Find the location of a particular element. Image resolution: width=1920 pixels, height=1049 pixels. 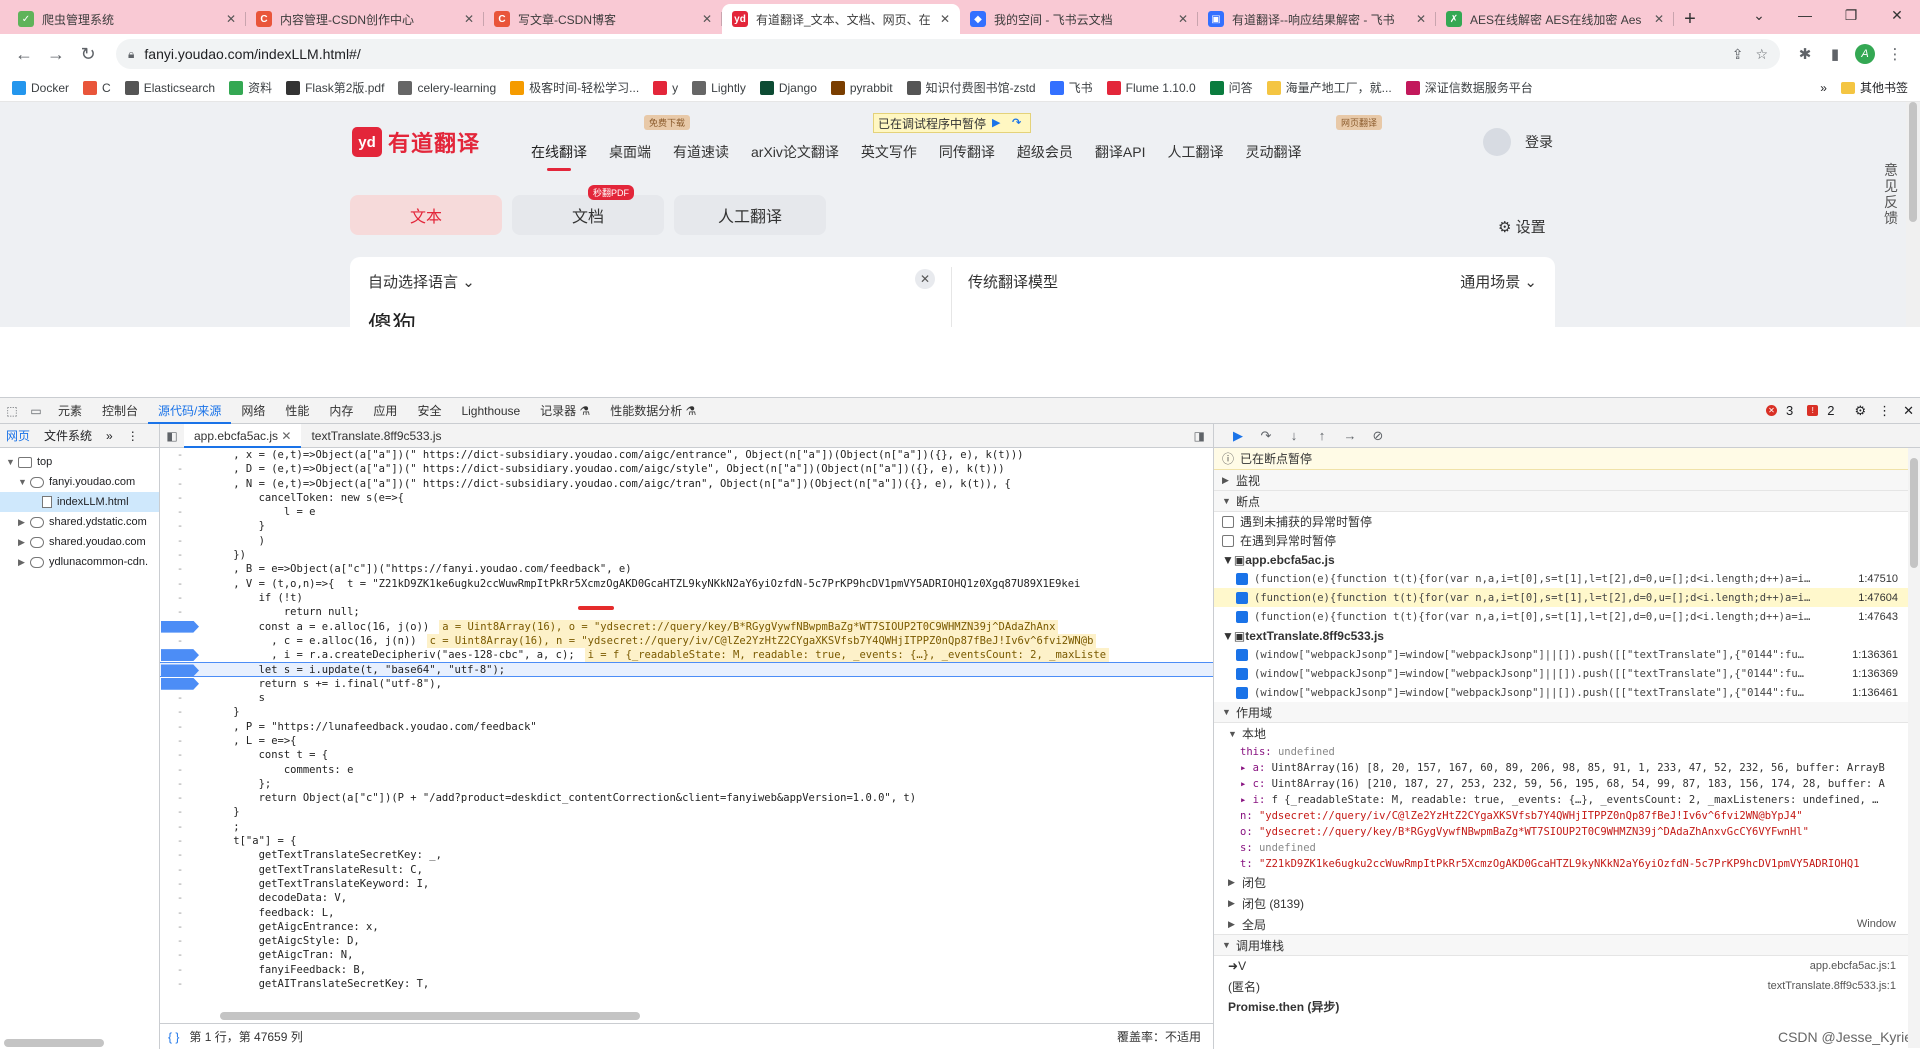

breakpoint-file: ▼ ▣ app.ebcfa5ac.js is located at coordinates (1567, 559).